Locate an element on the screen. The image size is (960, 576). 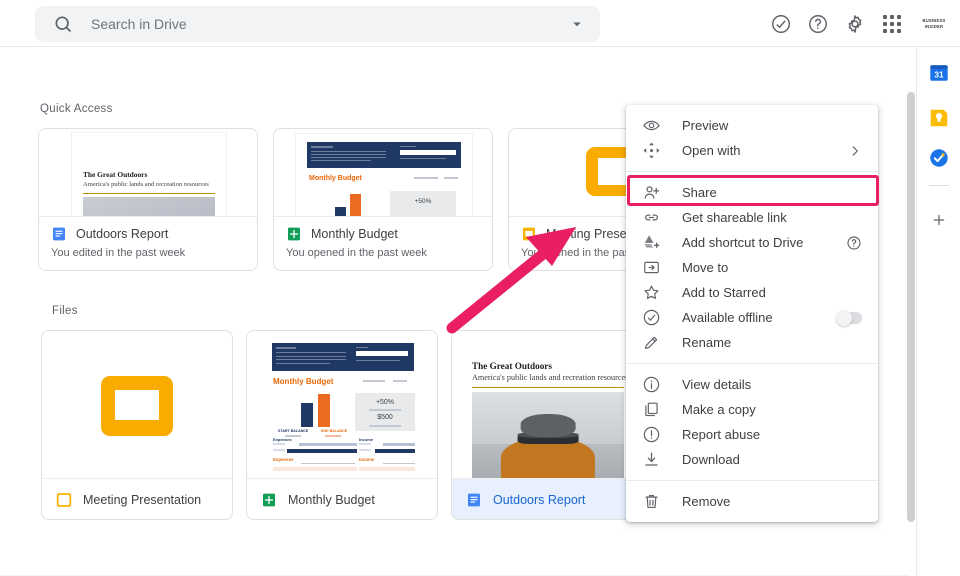
google-keep-icon is located at coordinates (939, 118).